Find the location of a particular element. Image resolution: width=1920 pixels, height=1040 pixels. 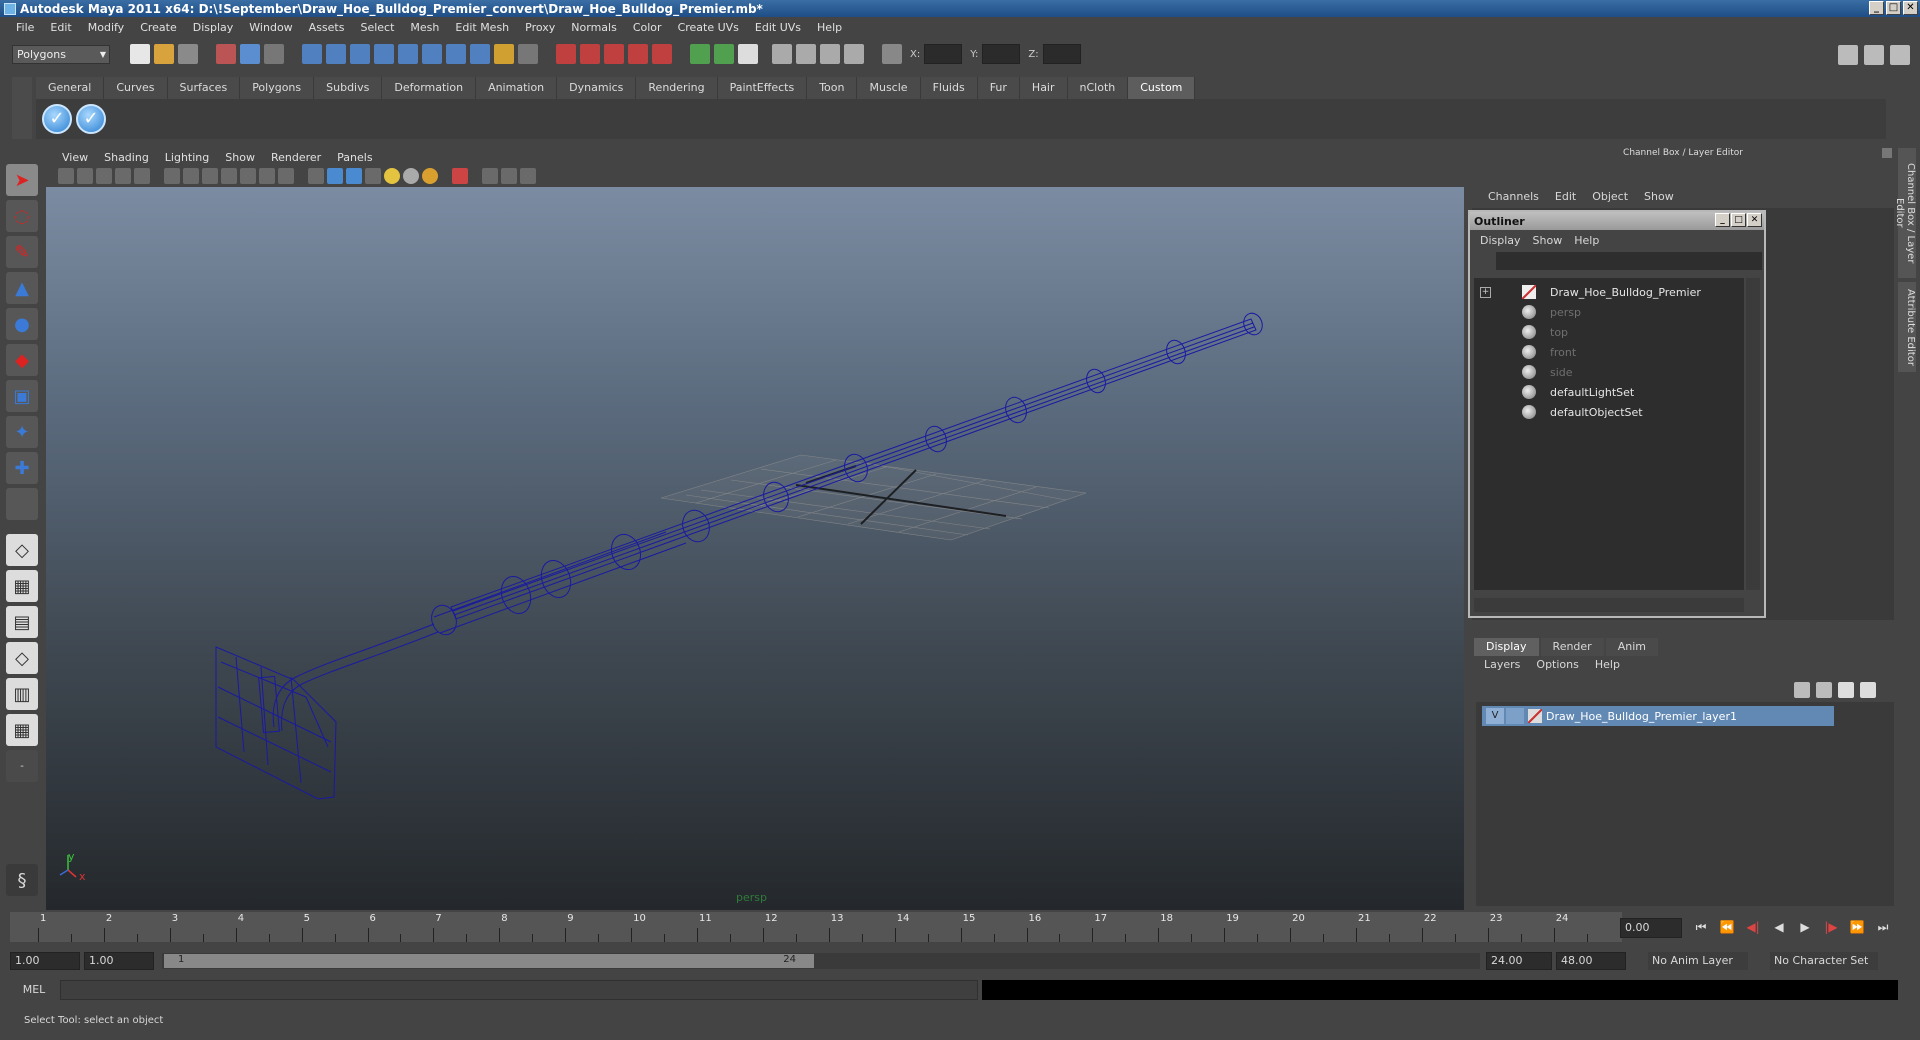

shelf-tab-rendering: Rendering is located at coordinates (677, 88).